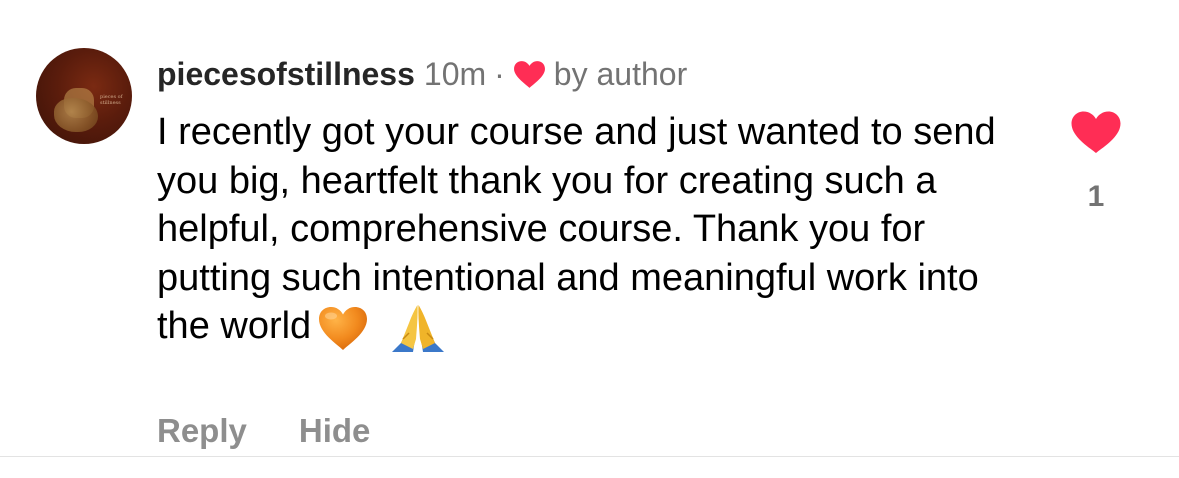 This screenshot has height=478, width=1179. I want to click on comment-actions: Reply Hide, so click(263, 431).